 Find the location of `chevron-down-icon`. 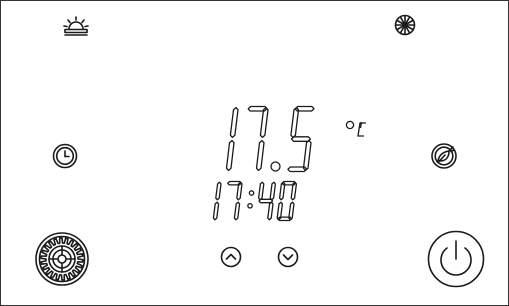

chevron-down-icon is located at coordinates (288, 257).